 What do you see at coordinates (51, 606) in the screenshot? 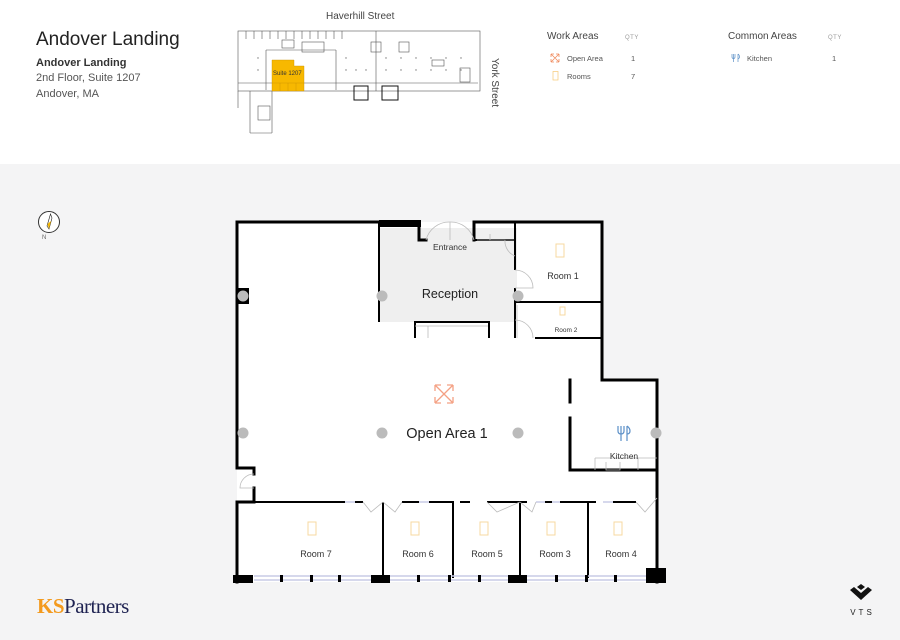
I see `logo-ks-text: KS` at bounding box center [51, 606].